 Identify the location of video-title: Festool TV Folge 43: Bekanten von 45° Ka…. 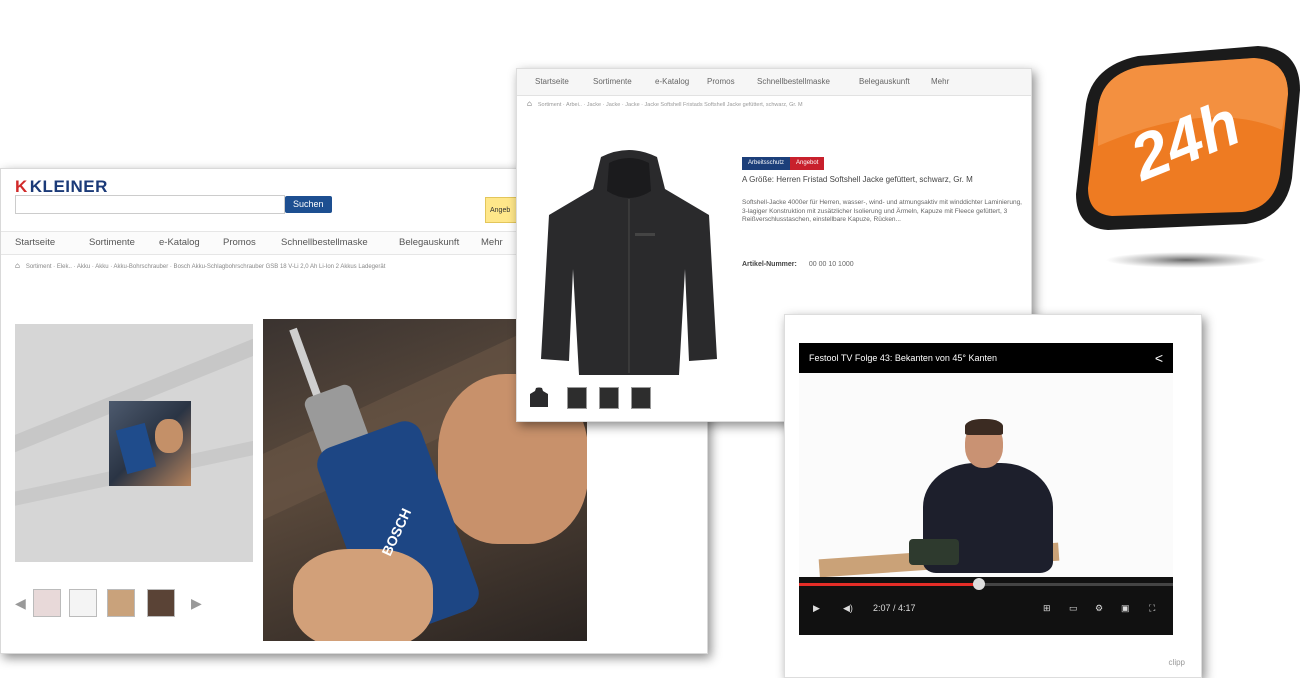
(903, 358).